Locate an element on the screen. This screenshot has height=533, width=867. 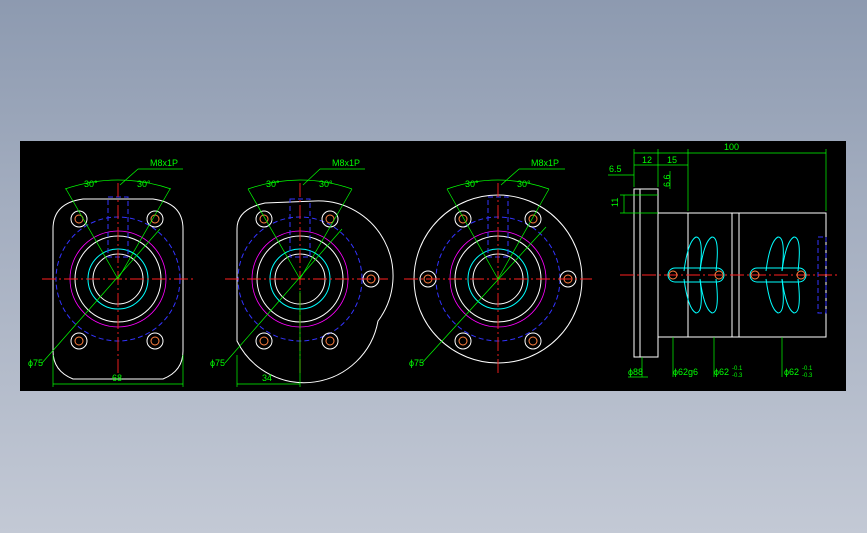
view1-width-label: 68 is located at coordinates (117, 378).